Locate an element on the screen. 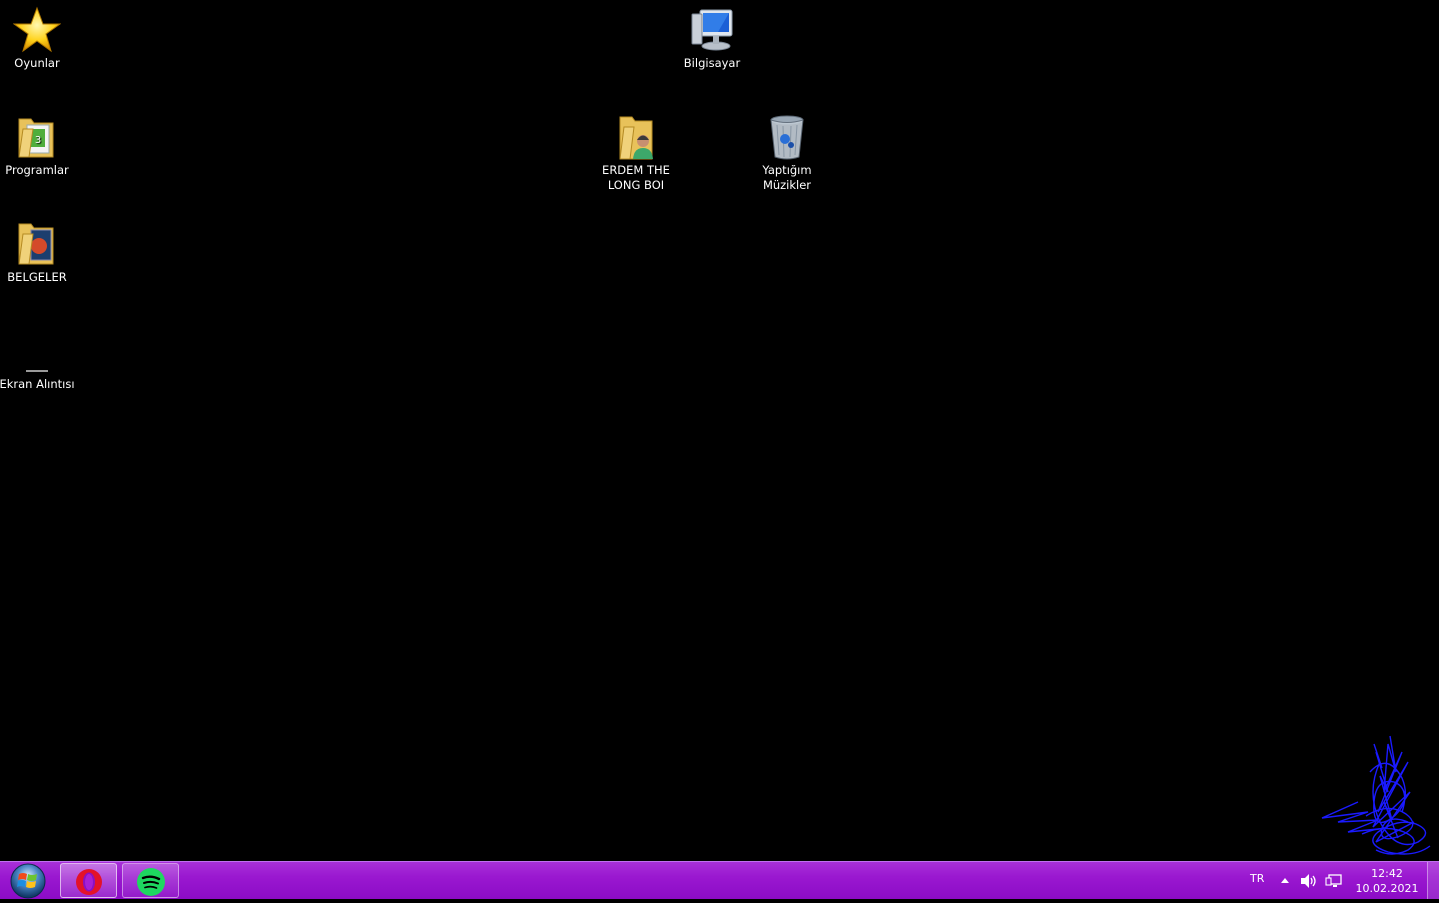  svg-text: 3 is located at coordinates (38, 140).